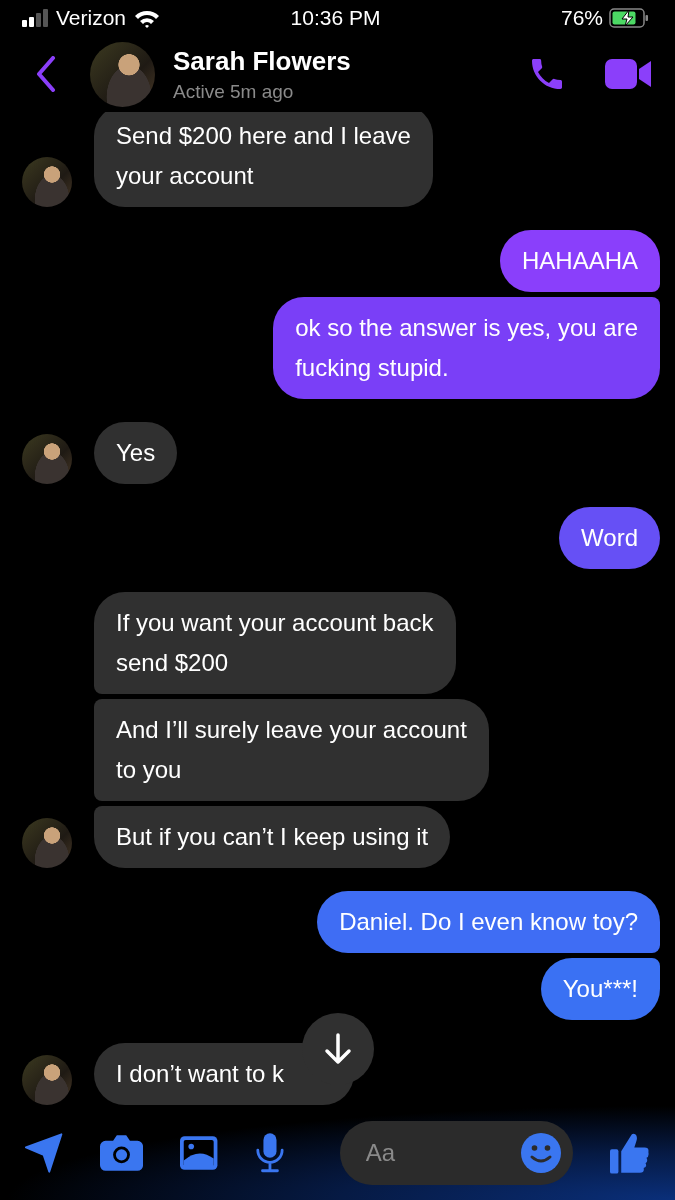  I want to click on message-bubble: ok so the answer is yes, you are fucking stupid., so click(466, 348).